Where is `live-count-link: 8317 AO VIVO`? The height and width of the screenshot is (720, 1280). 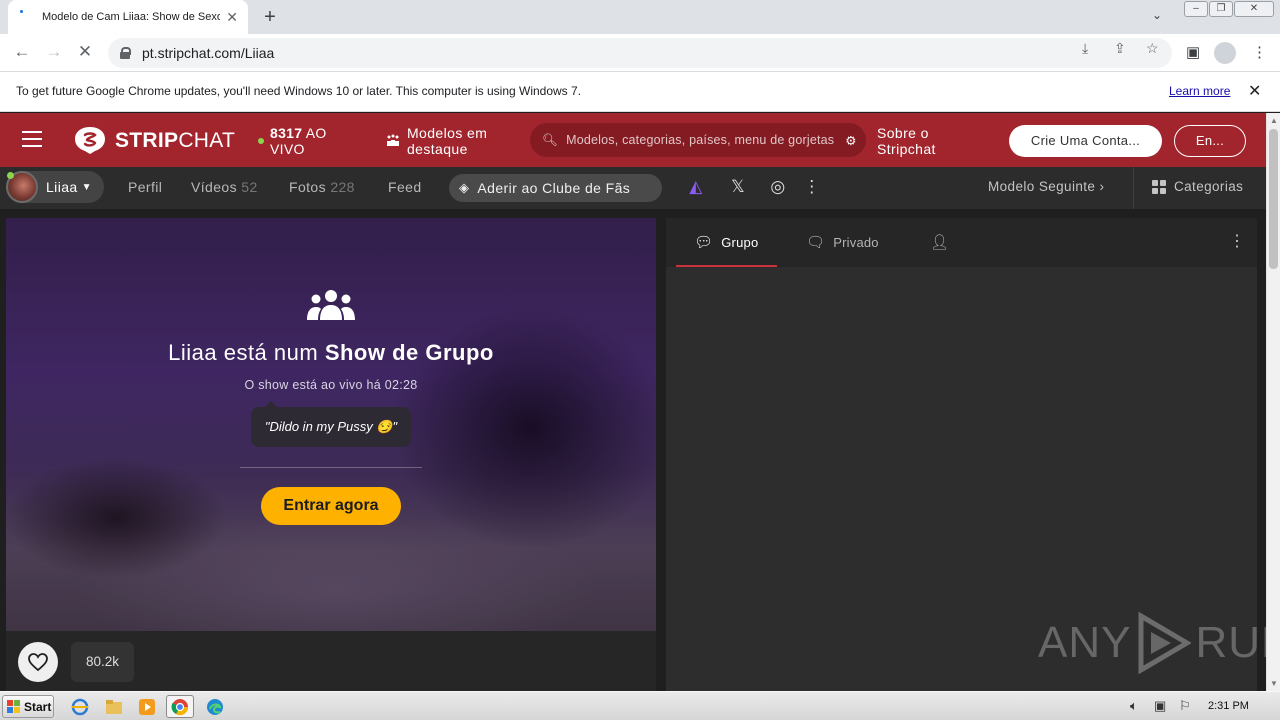 live-count-link: 8317 AO VIVO is located at coordinates (310, 141).